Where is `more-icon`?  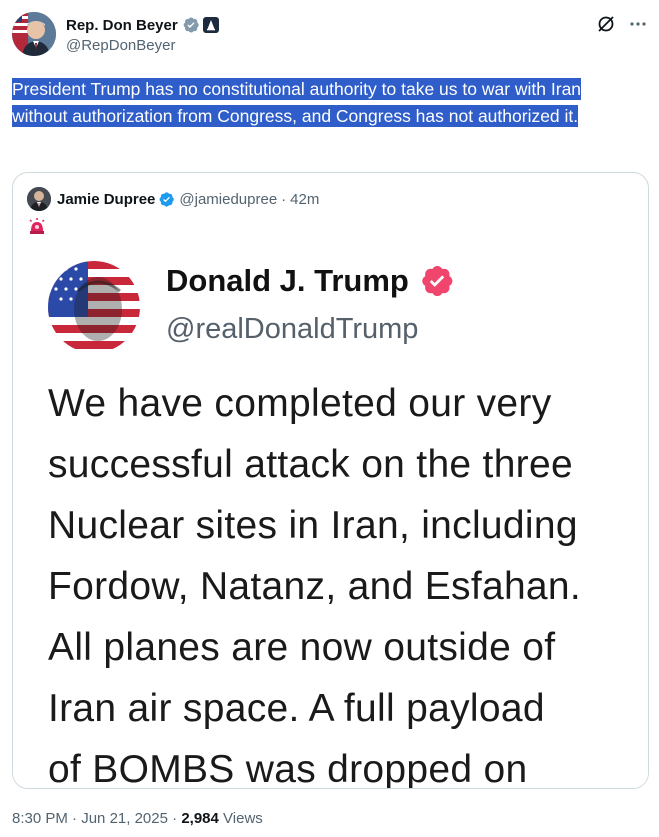
more-icon is located at coordinates (638, 26).